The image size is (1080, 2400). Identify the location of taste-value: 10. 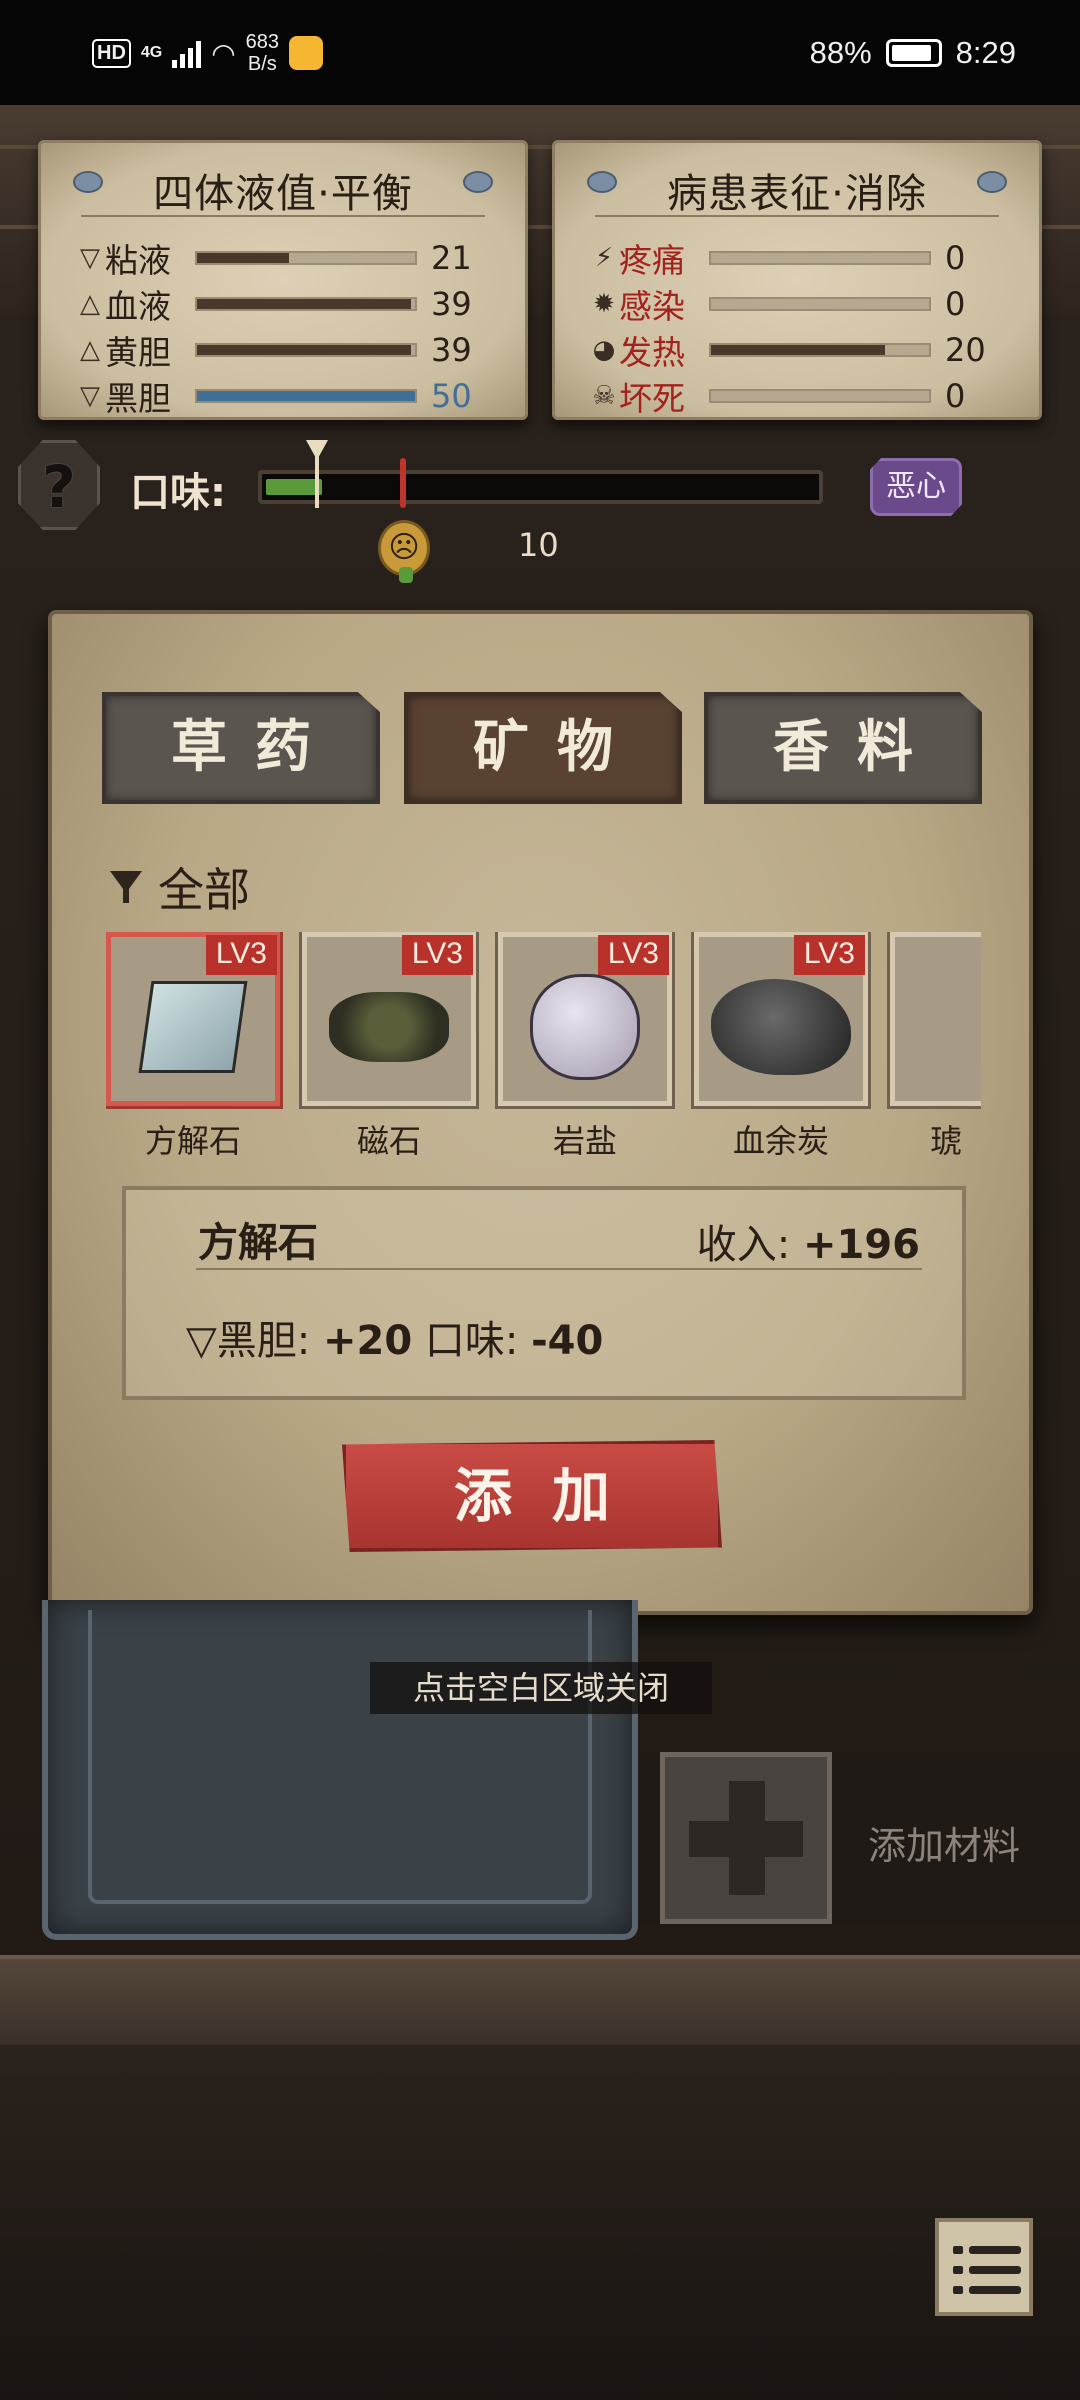
(538, 545).